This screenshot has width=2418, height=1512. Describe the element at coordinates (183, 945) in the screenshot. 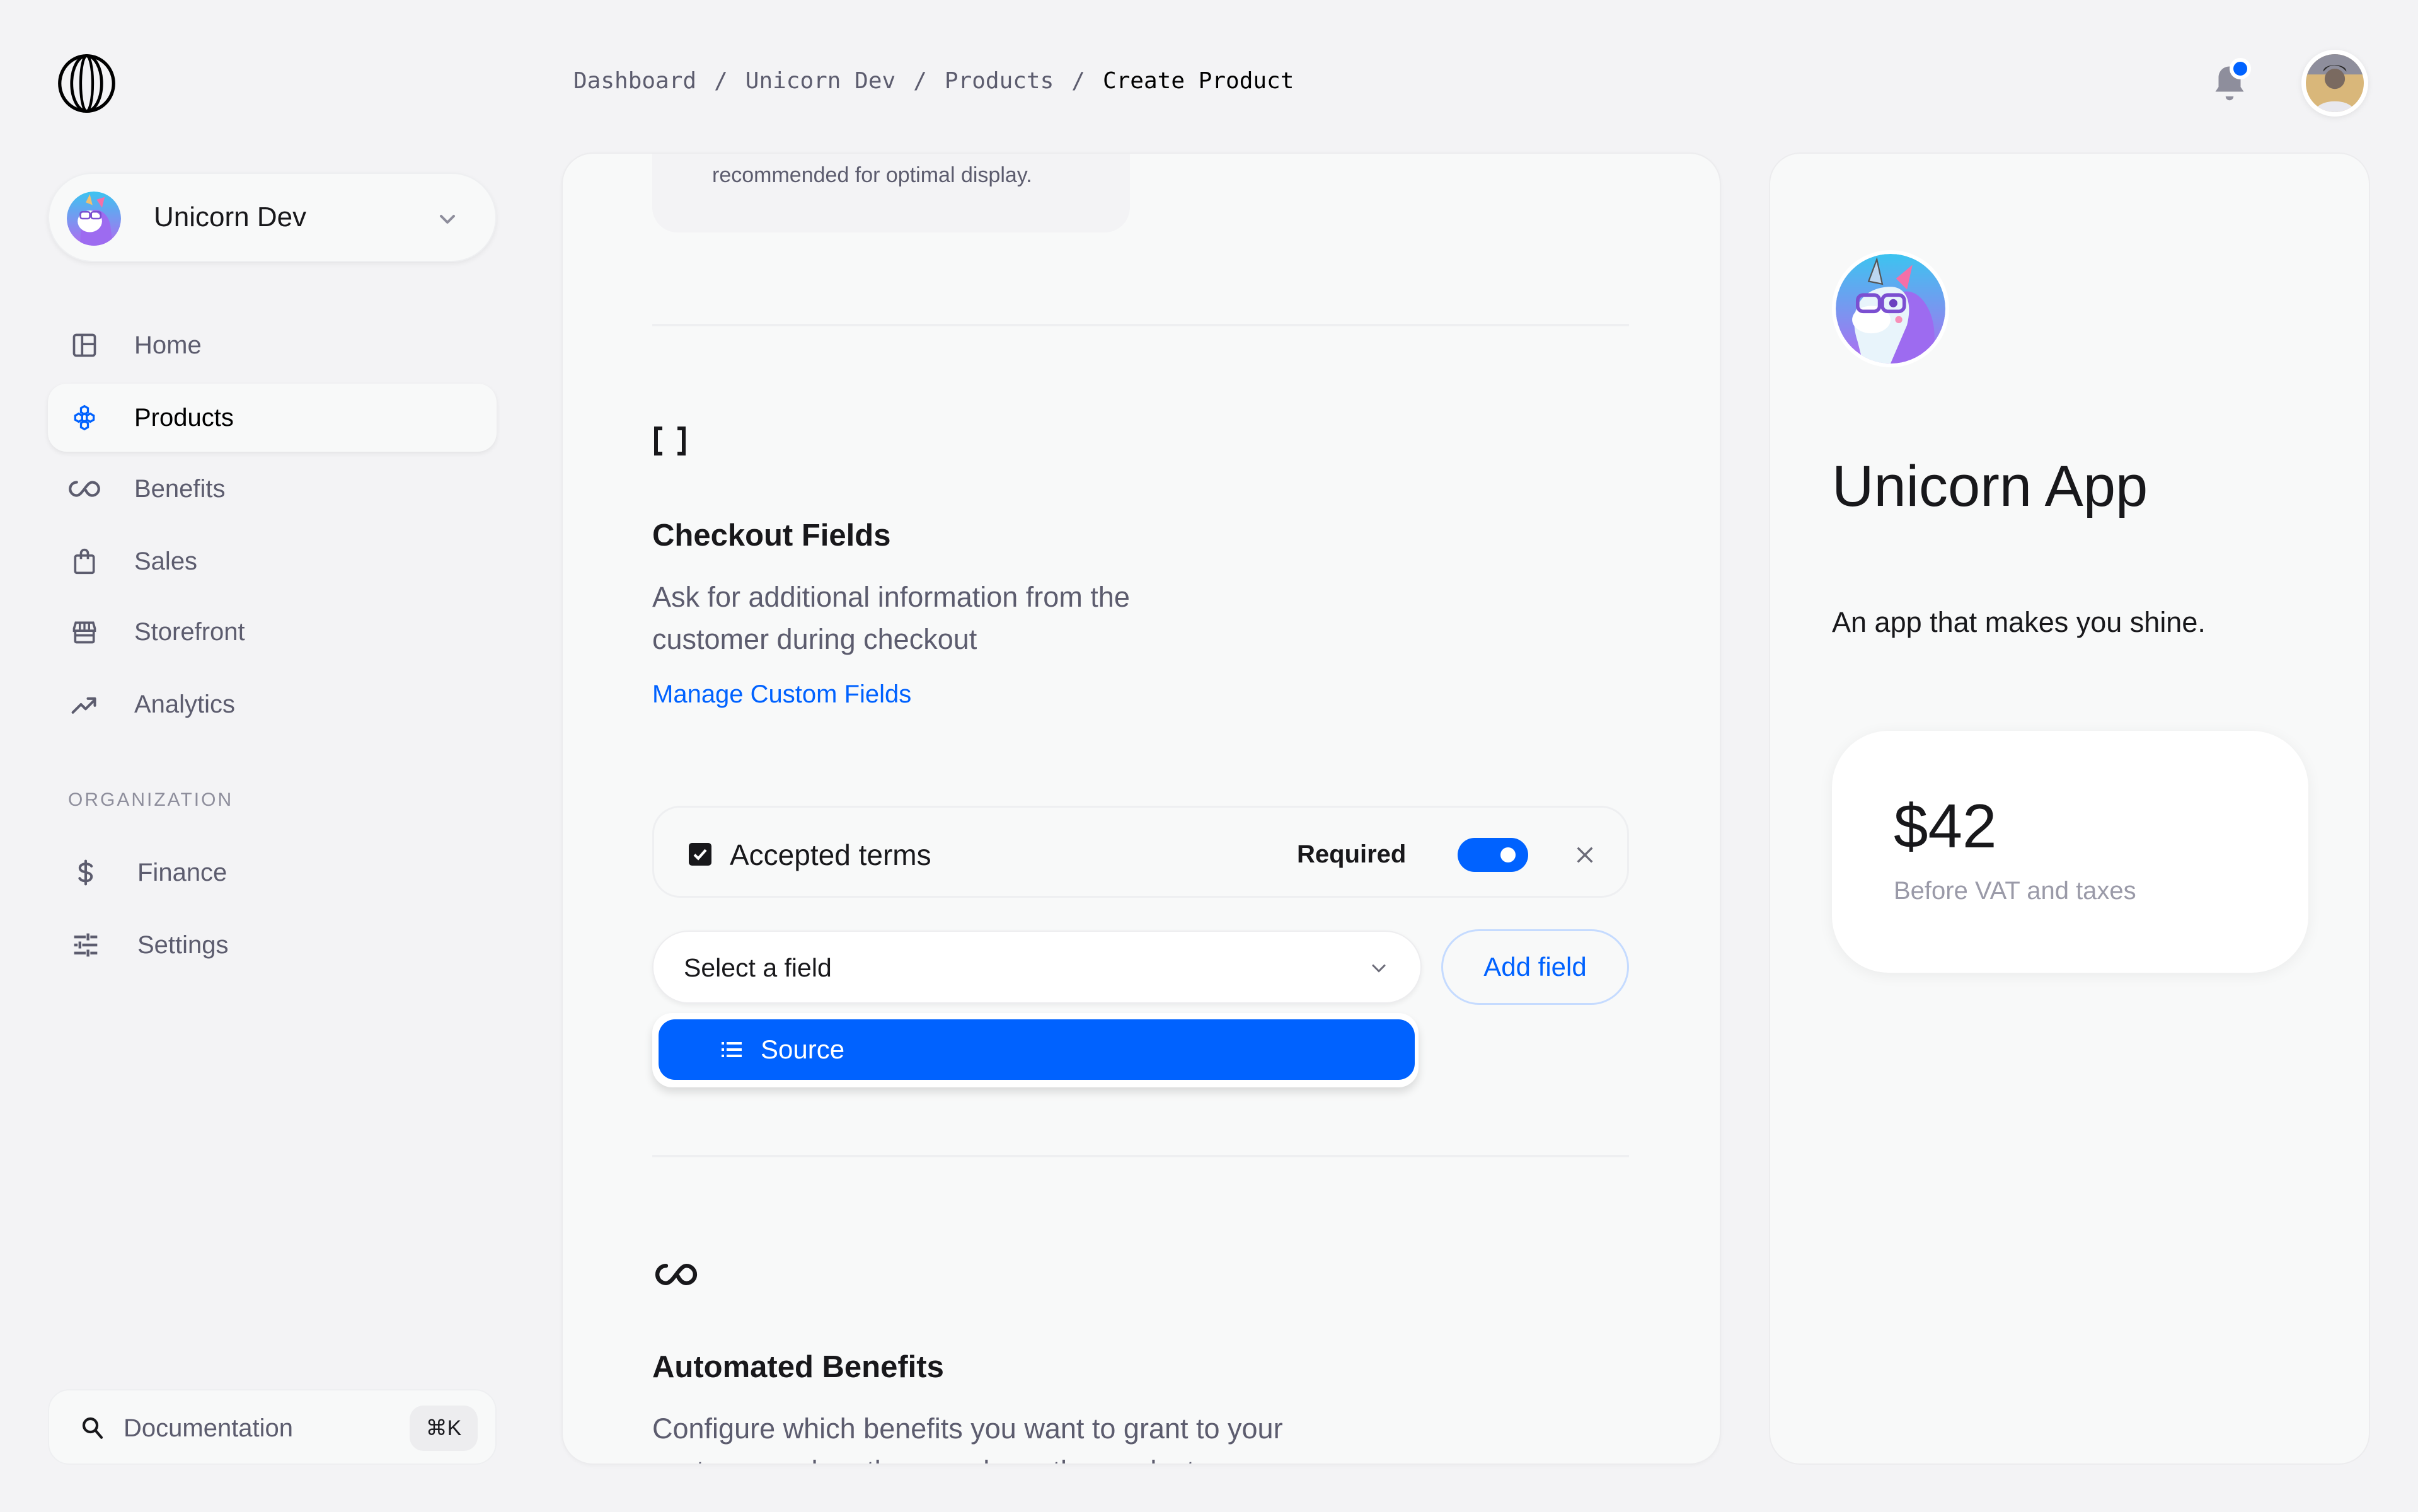

I see `sidebar-item-label: Settings` at that location.